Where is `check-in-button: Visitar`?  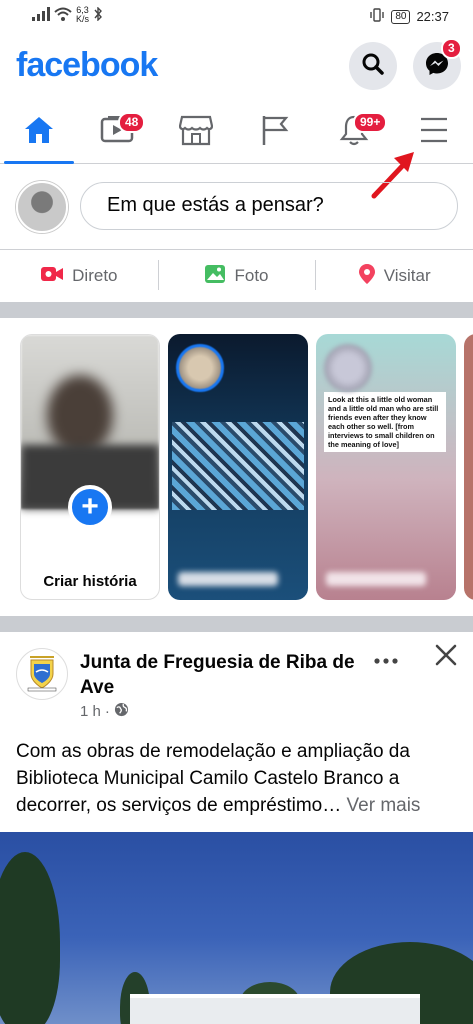
check-in-button: Visitar is located at coordinates (394, 276).